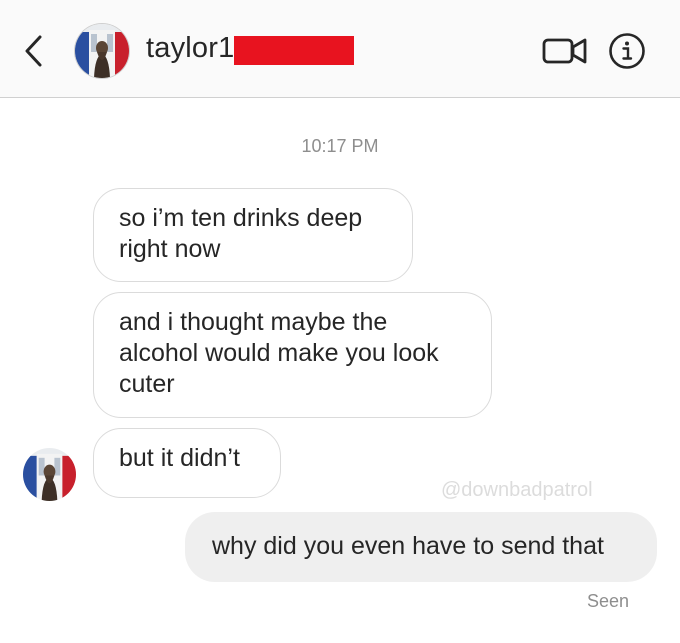 The width and height of the screenshot is (680, 643). I want to click on outgoing-message: why did you even have to send that, so click(421, 547).